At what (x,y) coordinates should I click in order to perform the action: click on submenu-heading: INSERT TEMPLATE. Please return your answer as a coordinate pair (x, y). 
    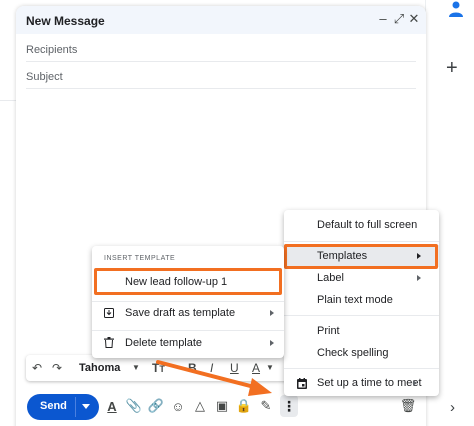
    Looking at the image, I should click on (140, 258).